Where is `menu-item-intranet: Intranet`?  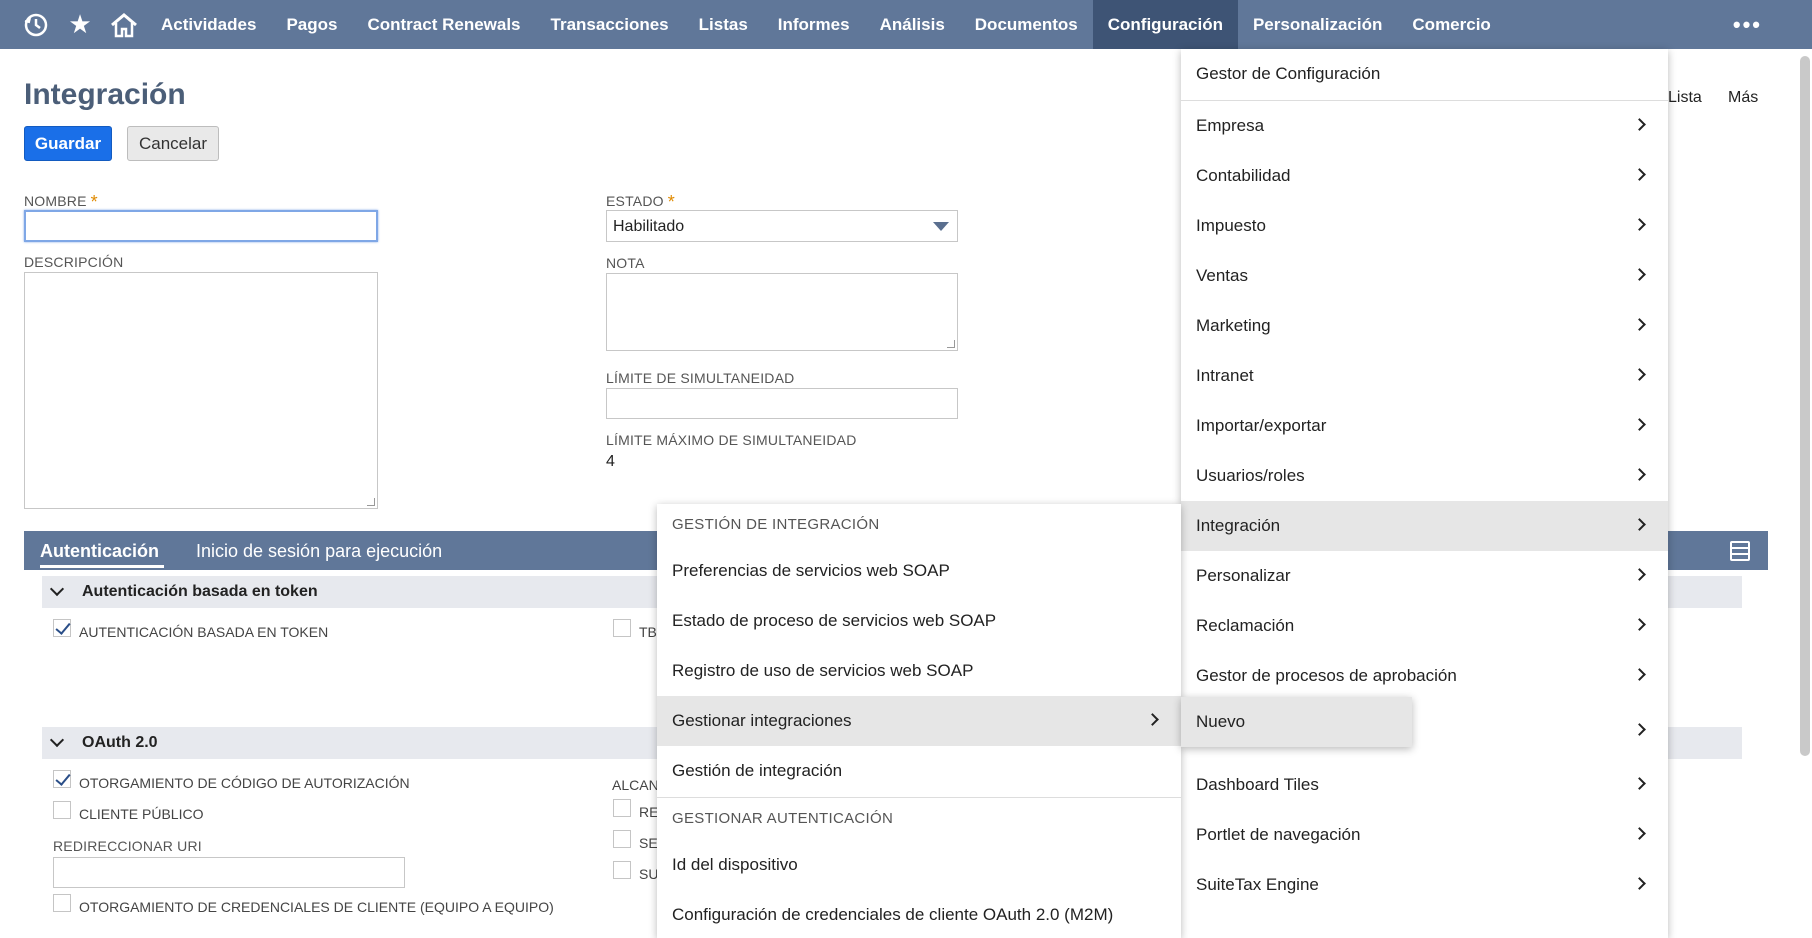 menu-item-intranet: Intranet is located at coordinates (1424, 376).